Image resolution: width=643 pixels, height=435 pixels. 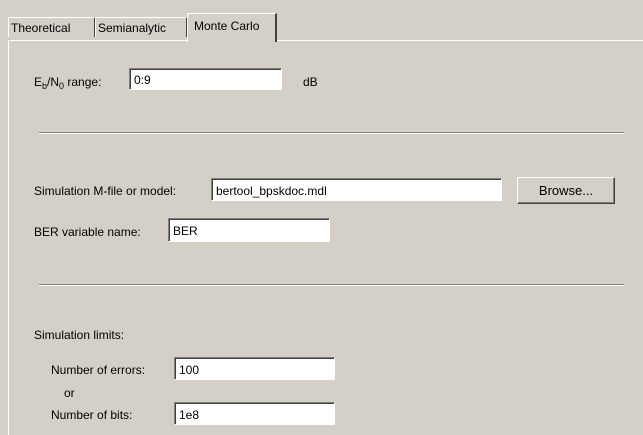 I want to click on ebno-unit-label: dB, so click(x=310, y=82).